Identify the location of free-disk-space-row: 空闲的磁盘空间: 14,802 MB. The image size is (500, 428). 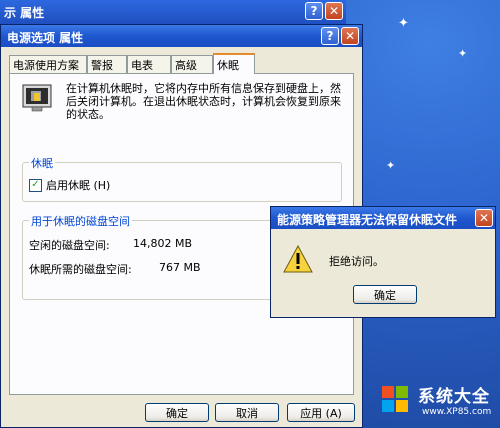
(110, 245).